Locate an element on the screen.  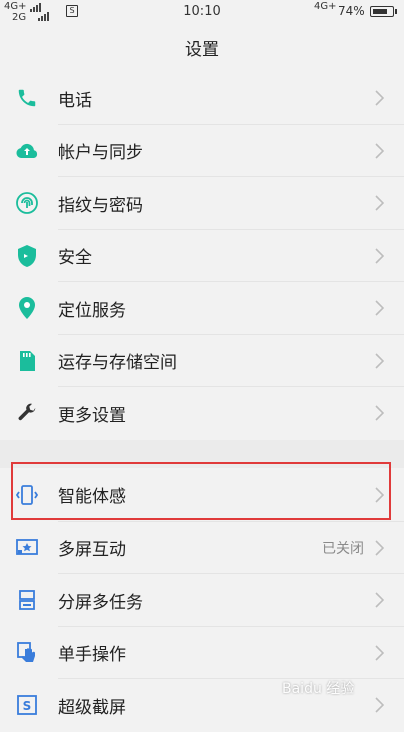
menu-item-label: 指纹与密码 is located at coordinates (100, 205).